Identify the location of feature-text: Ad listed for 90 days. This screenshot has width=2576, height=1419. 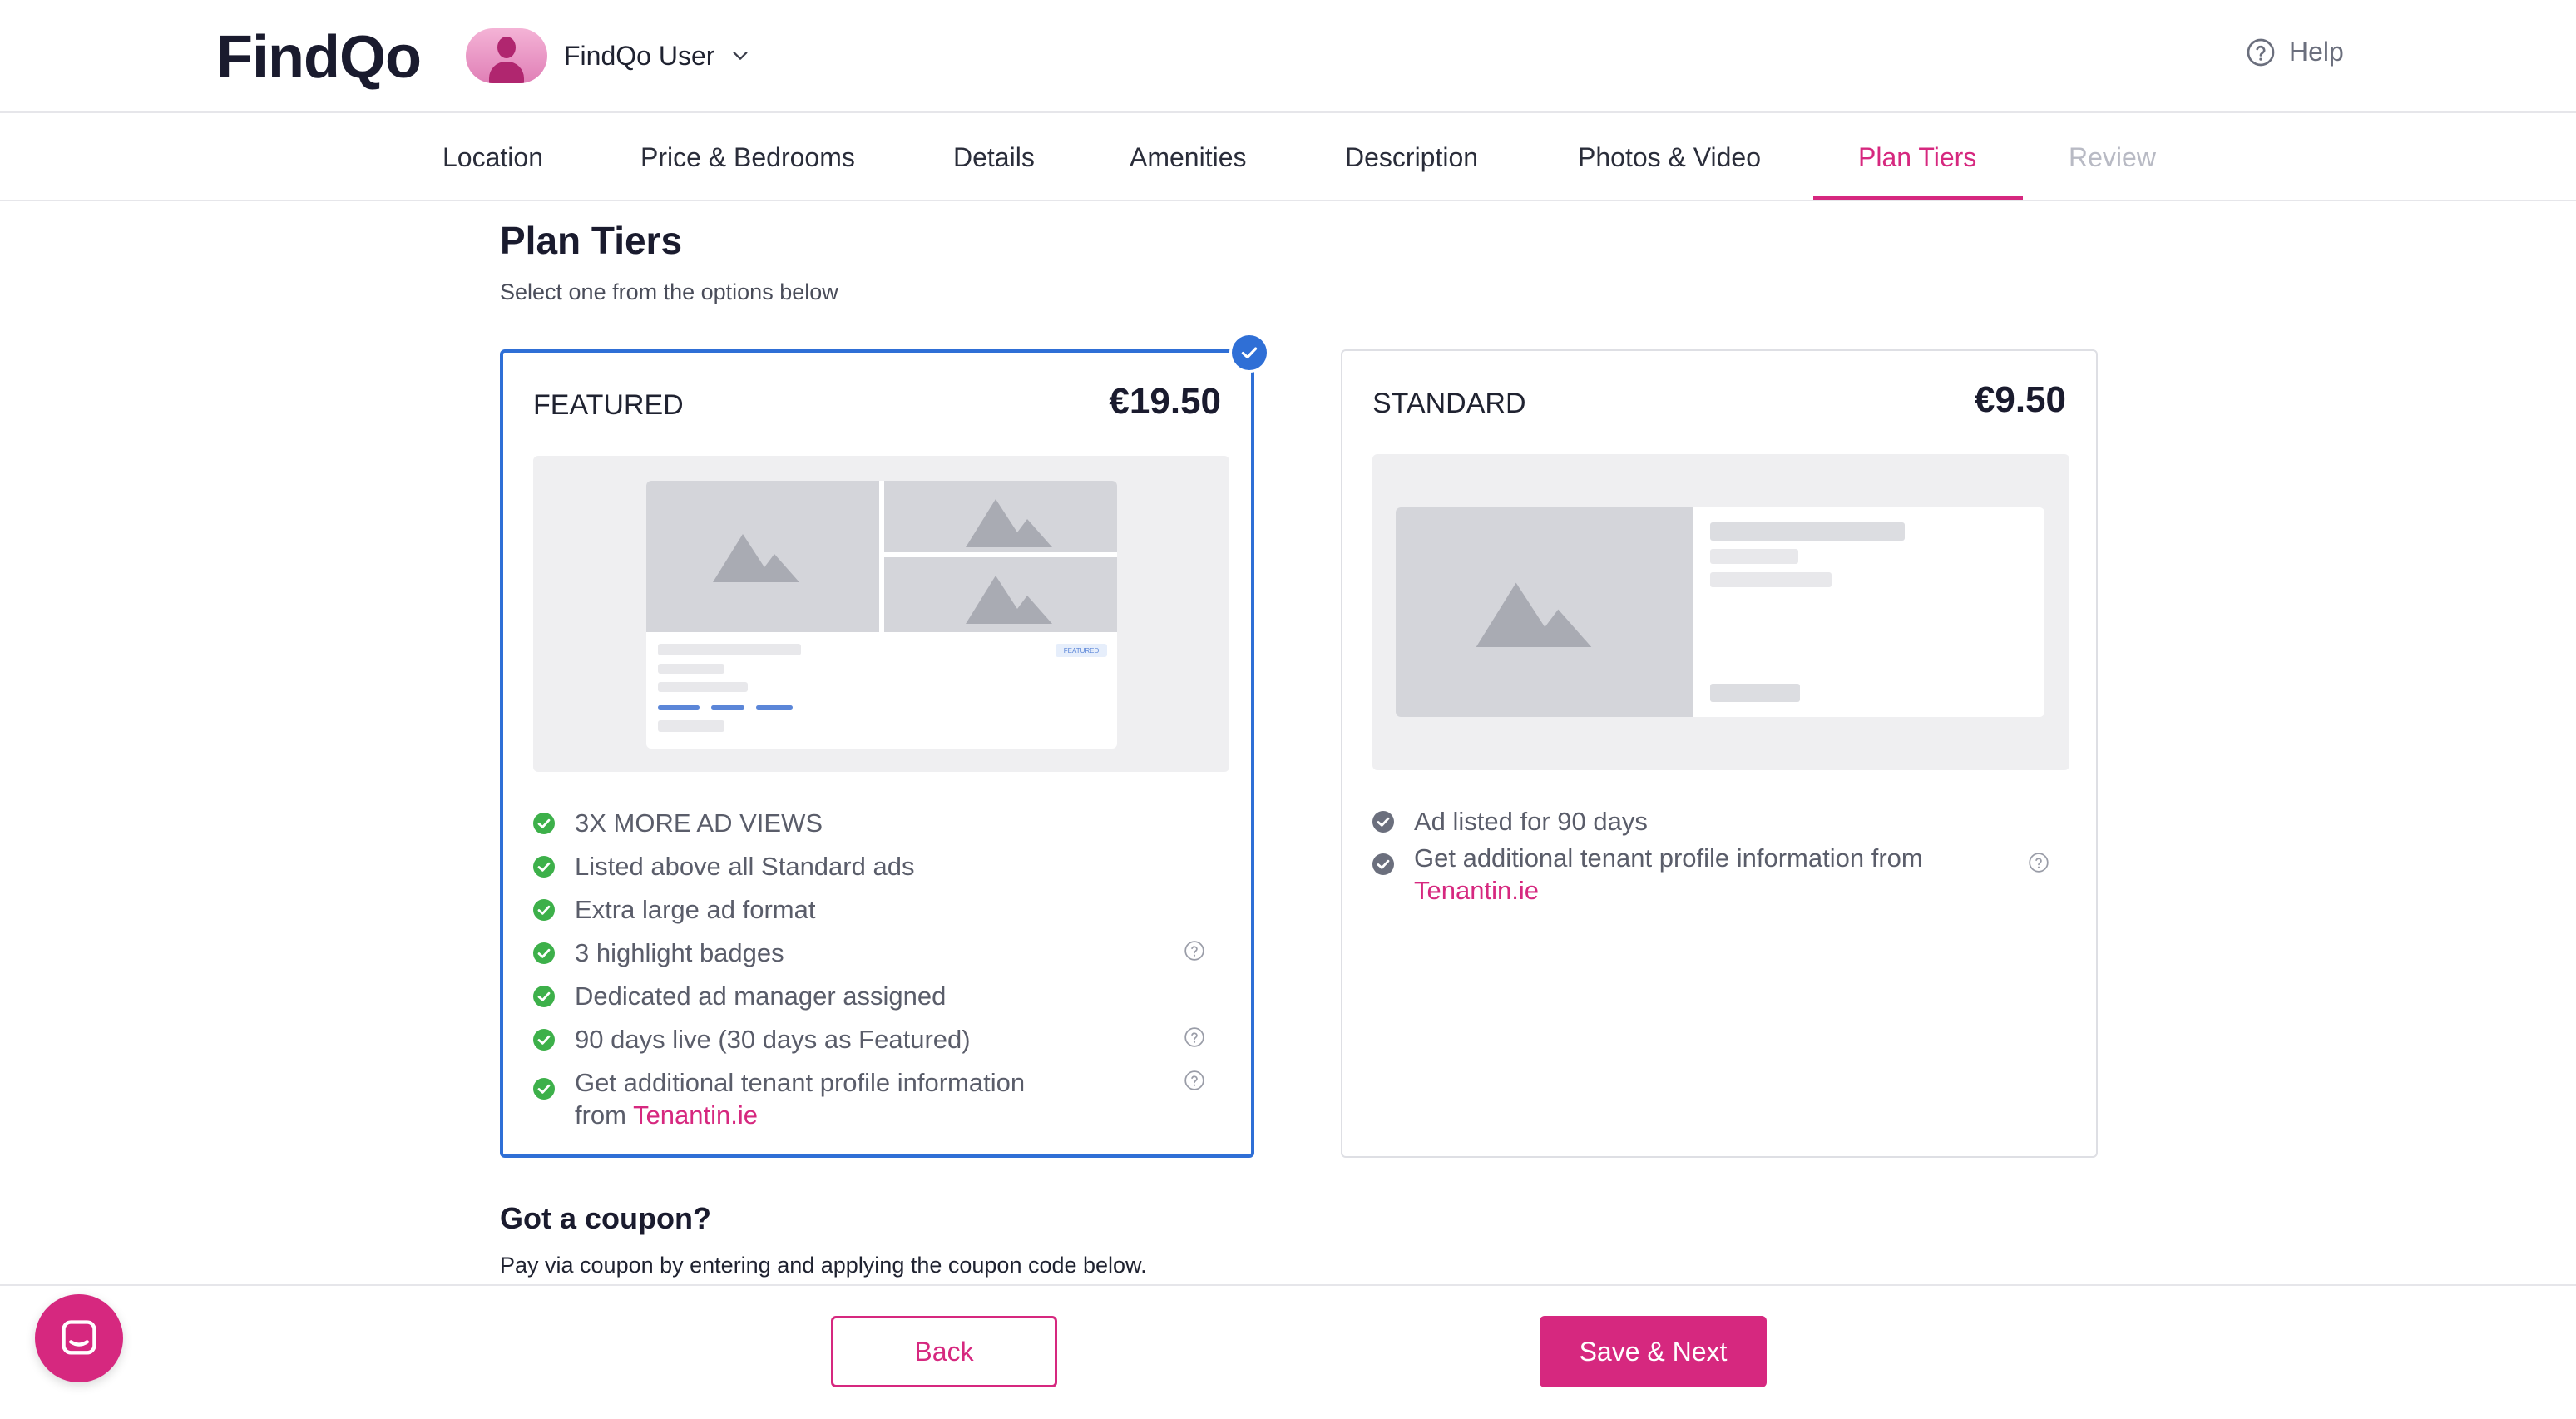
(1531, 821).